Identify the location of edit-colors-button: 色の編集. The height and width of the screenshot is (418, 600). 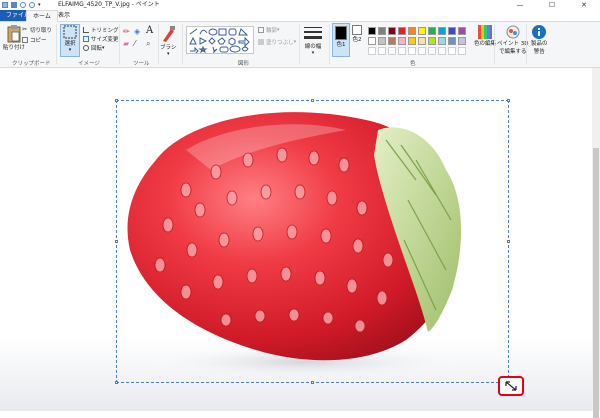
(485, 36).